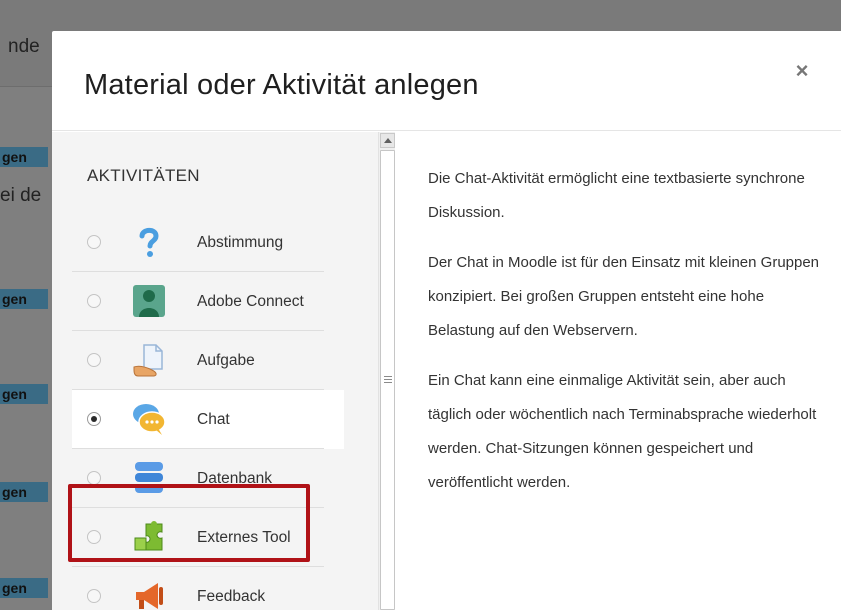 This screenshot has height=610, width=841. I want to click on activity-option-datenbank: Datenbank, so click(208, 478).